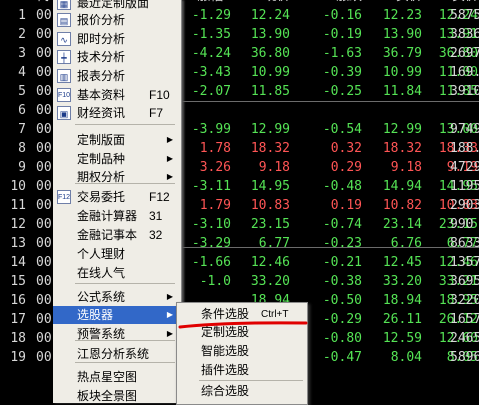 This screenshot has height=405, width=479. Describe the element at coordinates (18, 357) in the screenshot. I see `cell-num: 19` at that location.